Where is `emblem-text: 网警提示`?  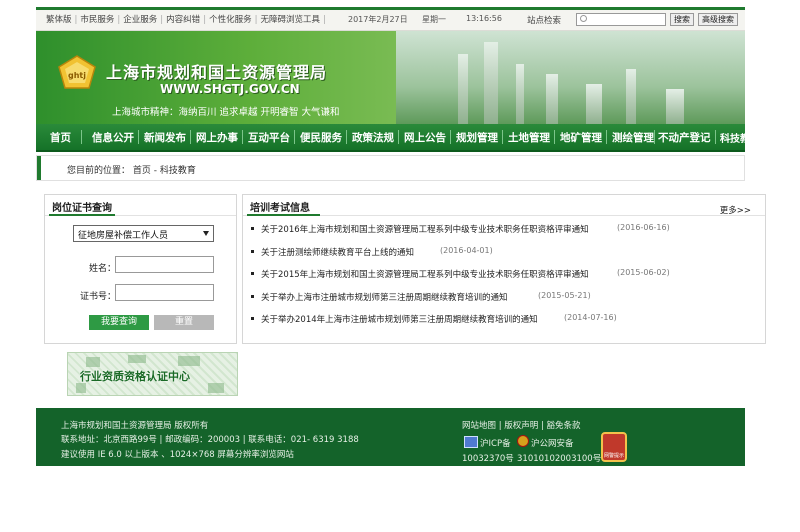
emblem-text: 网警提示 is located at coordinates (613, 456).